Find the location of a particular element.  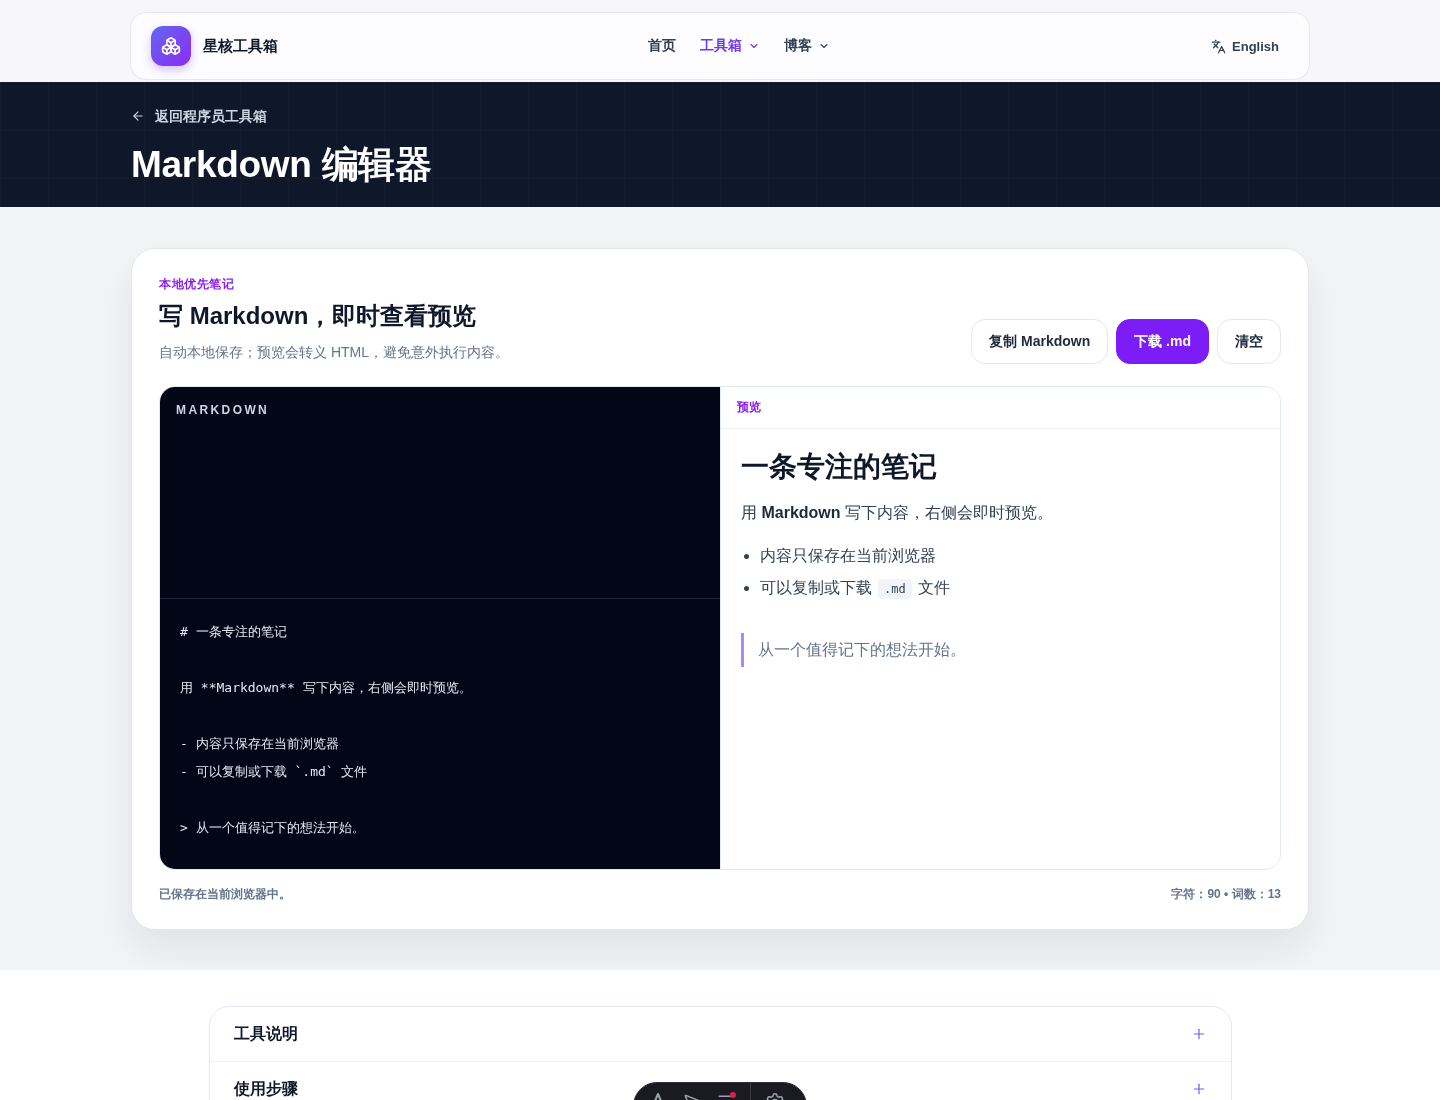

back-link: 返回程序员工具箱 is located at coordinates (199, 116).